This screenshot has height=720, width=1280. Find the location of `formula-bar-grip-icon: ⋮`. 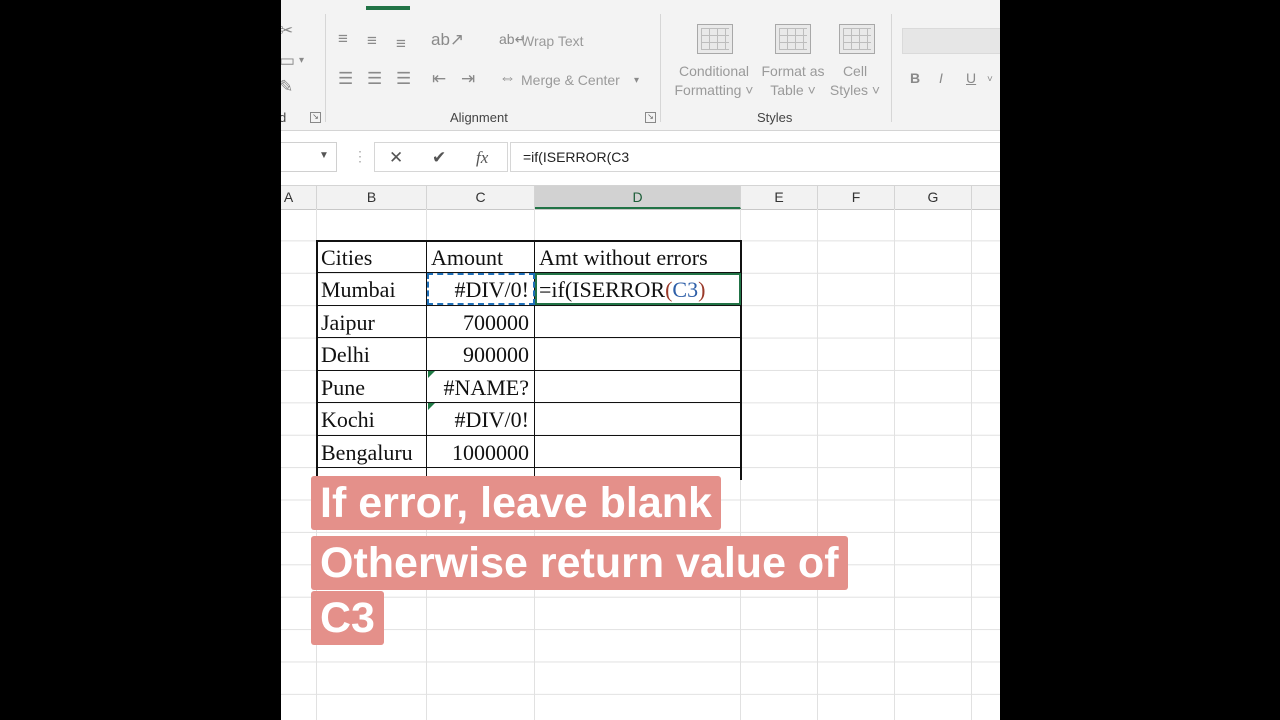

formula-bar-grip-icon: ⋮ is located at coordinates (360, 156).